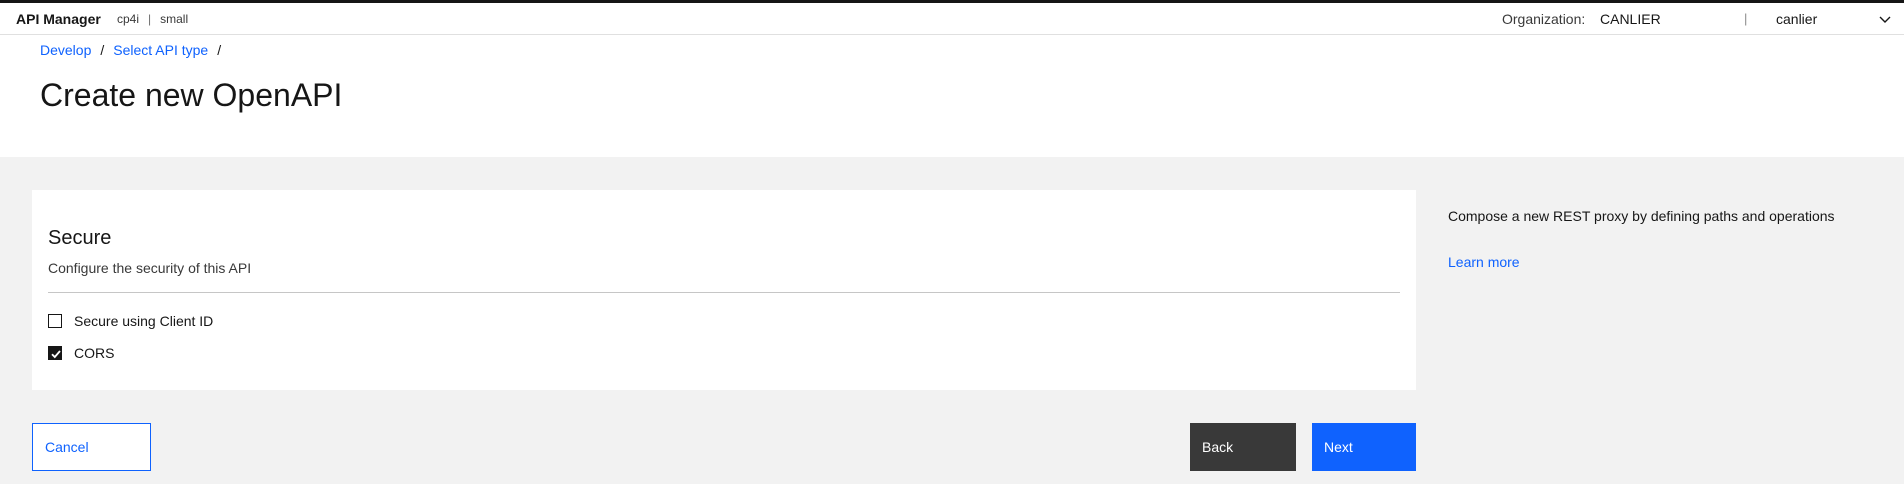 This screenshot has height=484, width=1904. I want to click on checkmark-icon, so click(56, 354).